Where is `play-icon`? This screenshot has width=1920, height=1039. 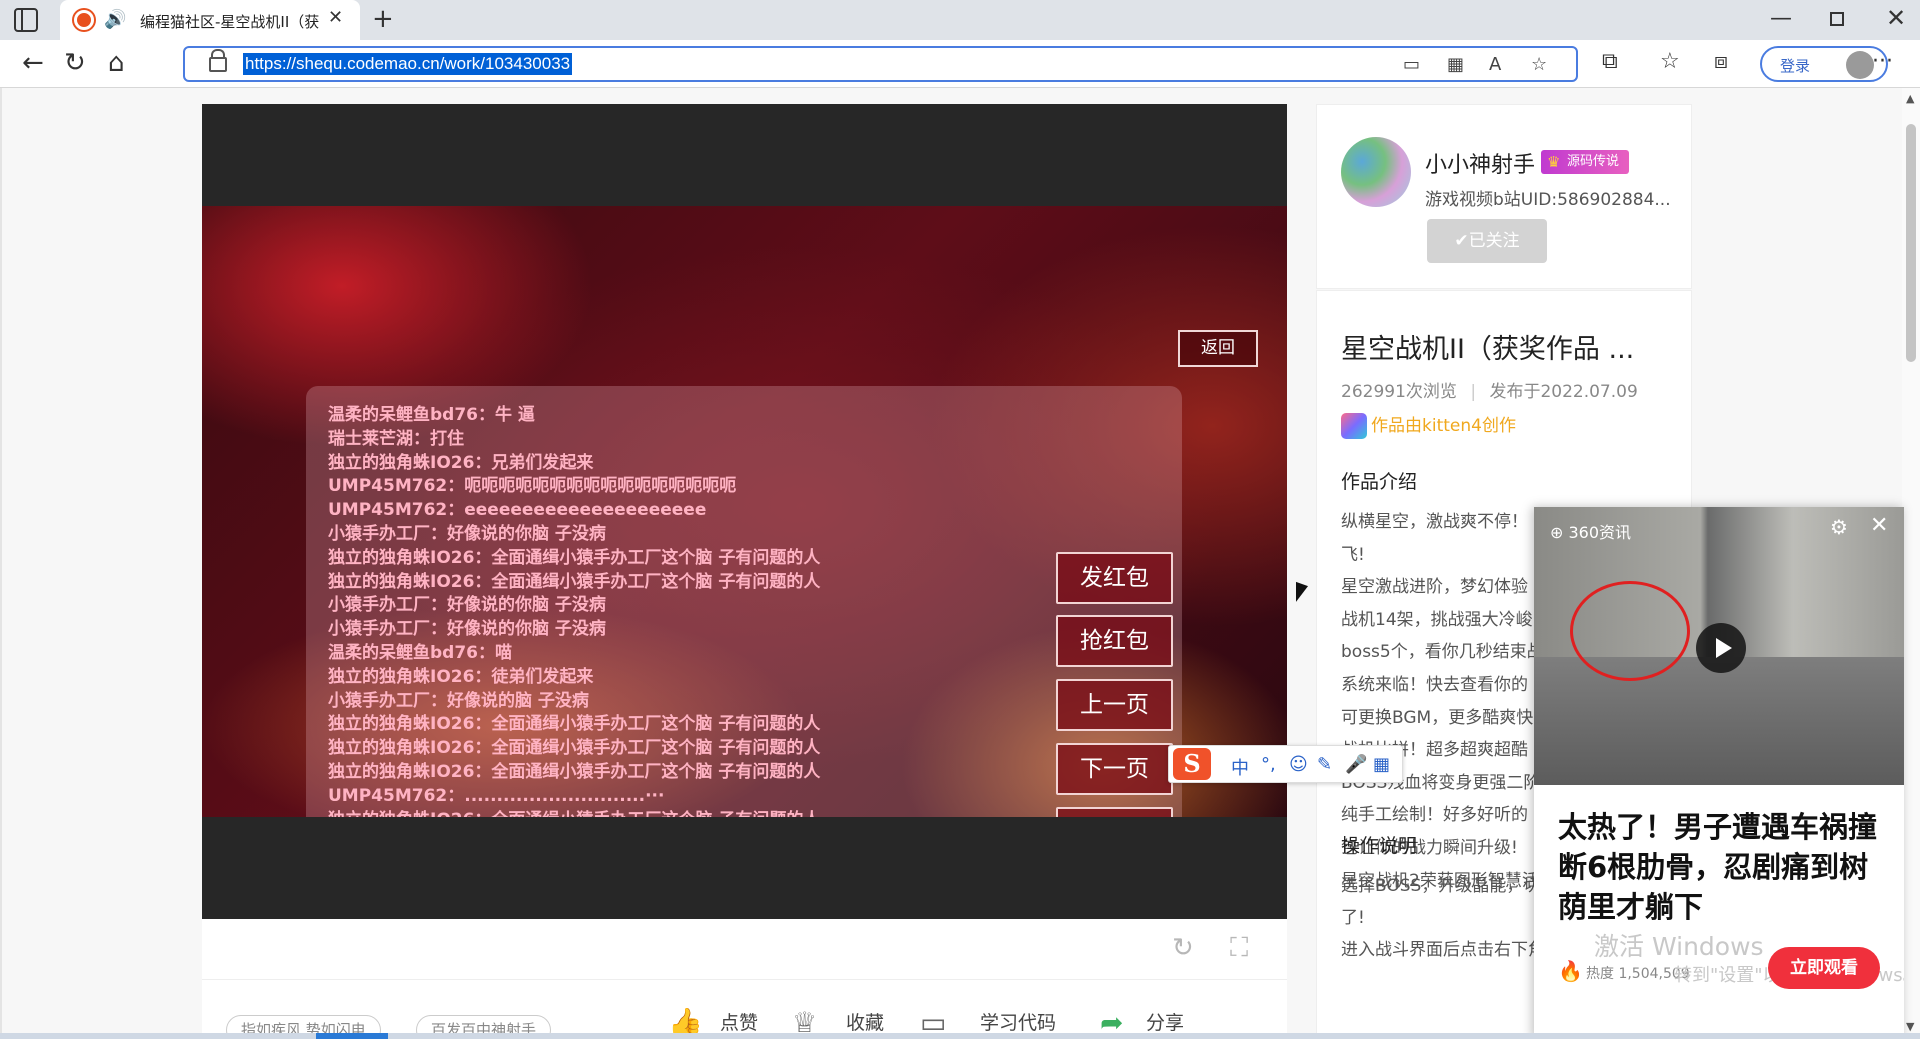
play-icon is located at coordinates (1721, 648).